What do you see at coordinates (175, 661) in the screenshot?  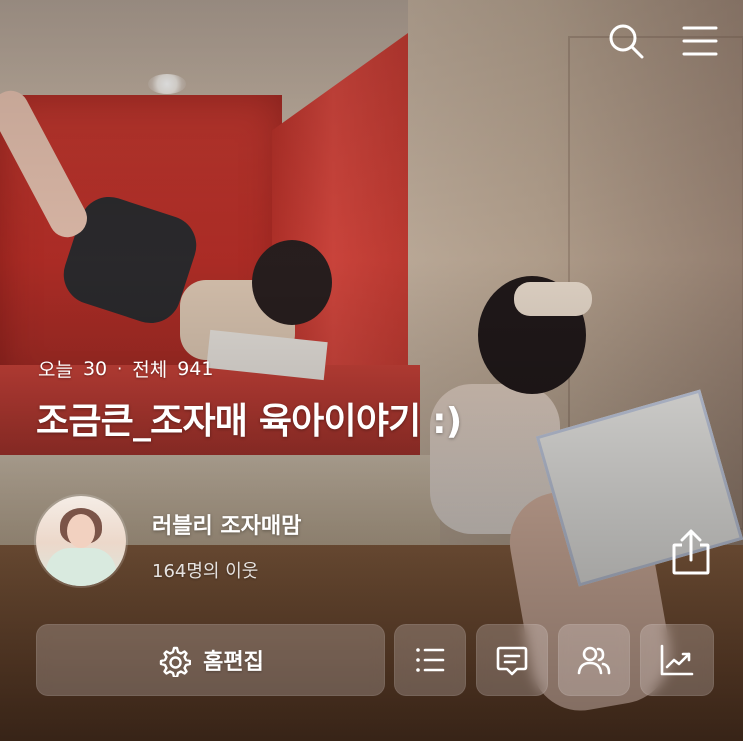 I see `settings-icon` at bounding box center [175, 661].